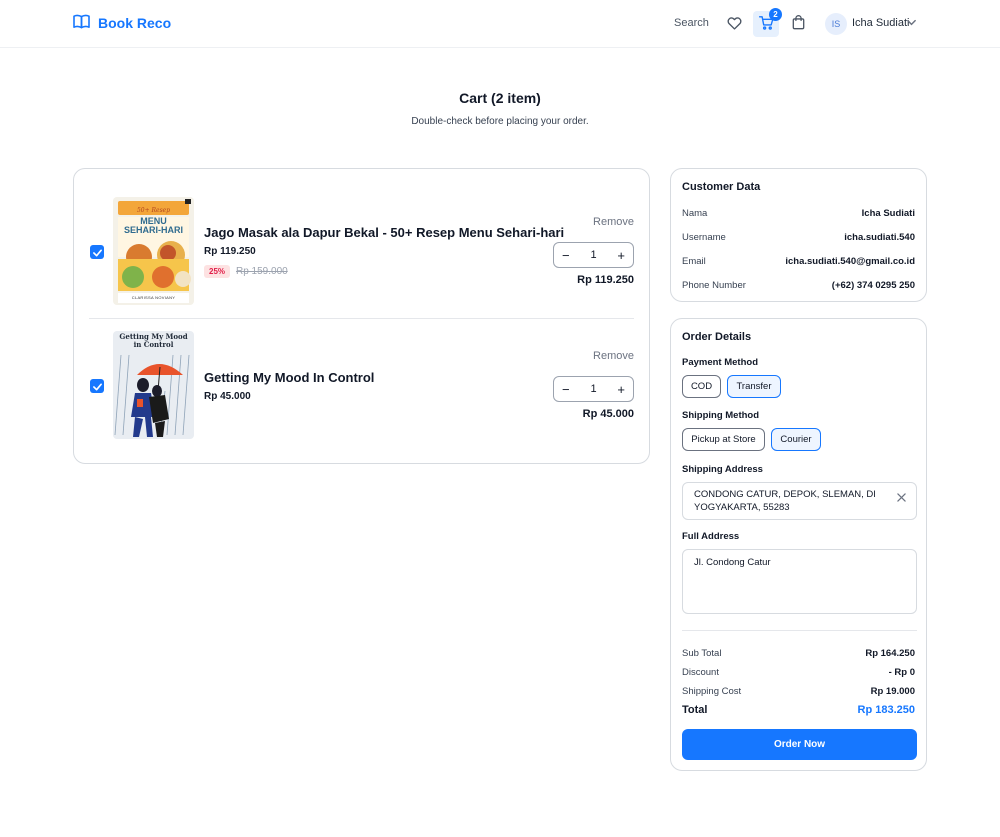 The image size is (1000, 837). What do you see at coordinates (754, 386) in the screenshot?
I see `payment-option-transfer: Transfer` at bounding box center [754, 386].